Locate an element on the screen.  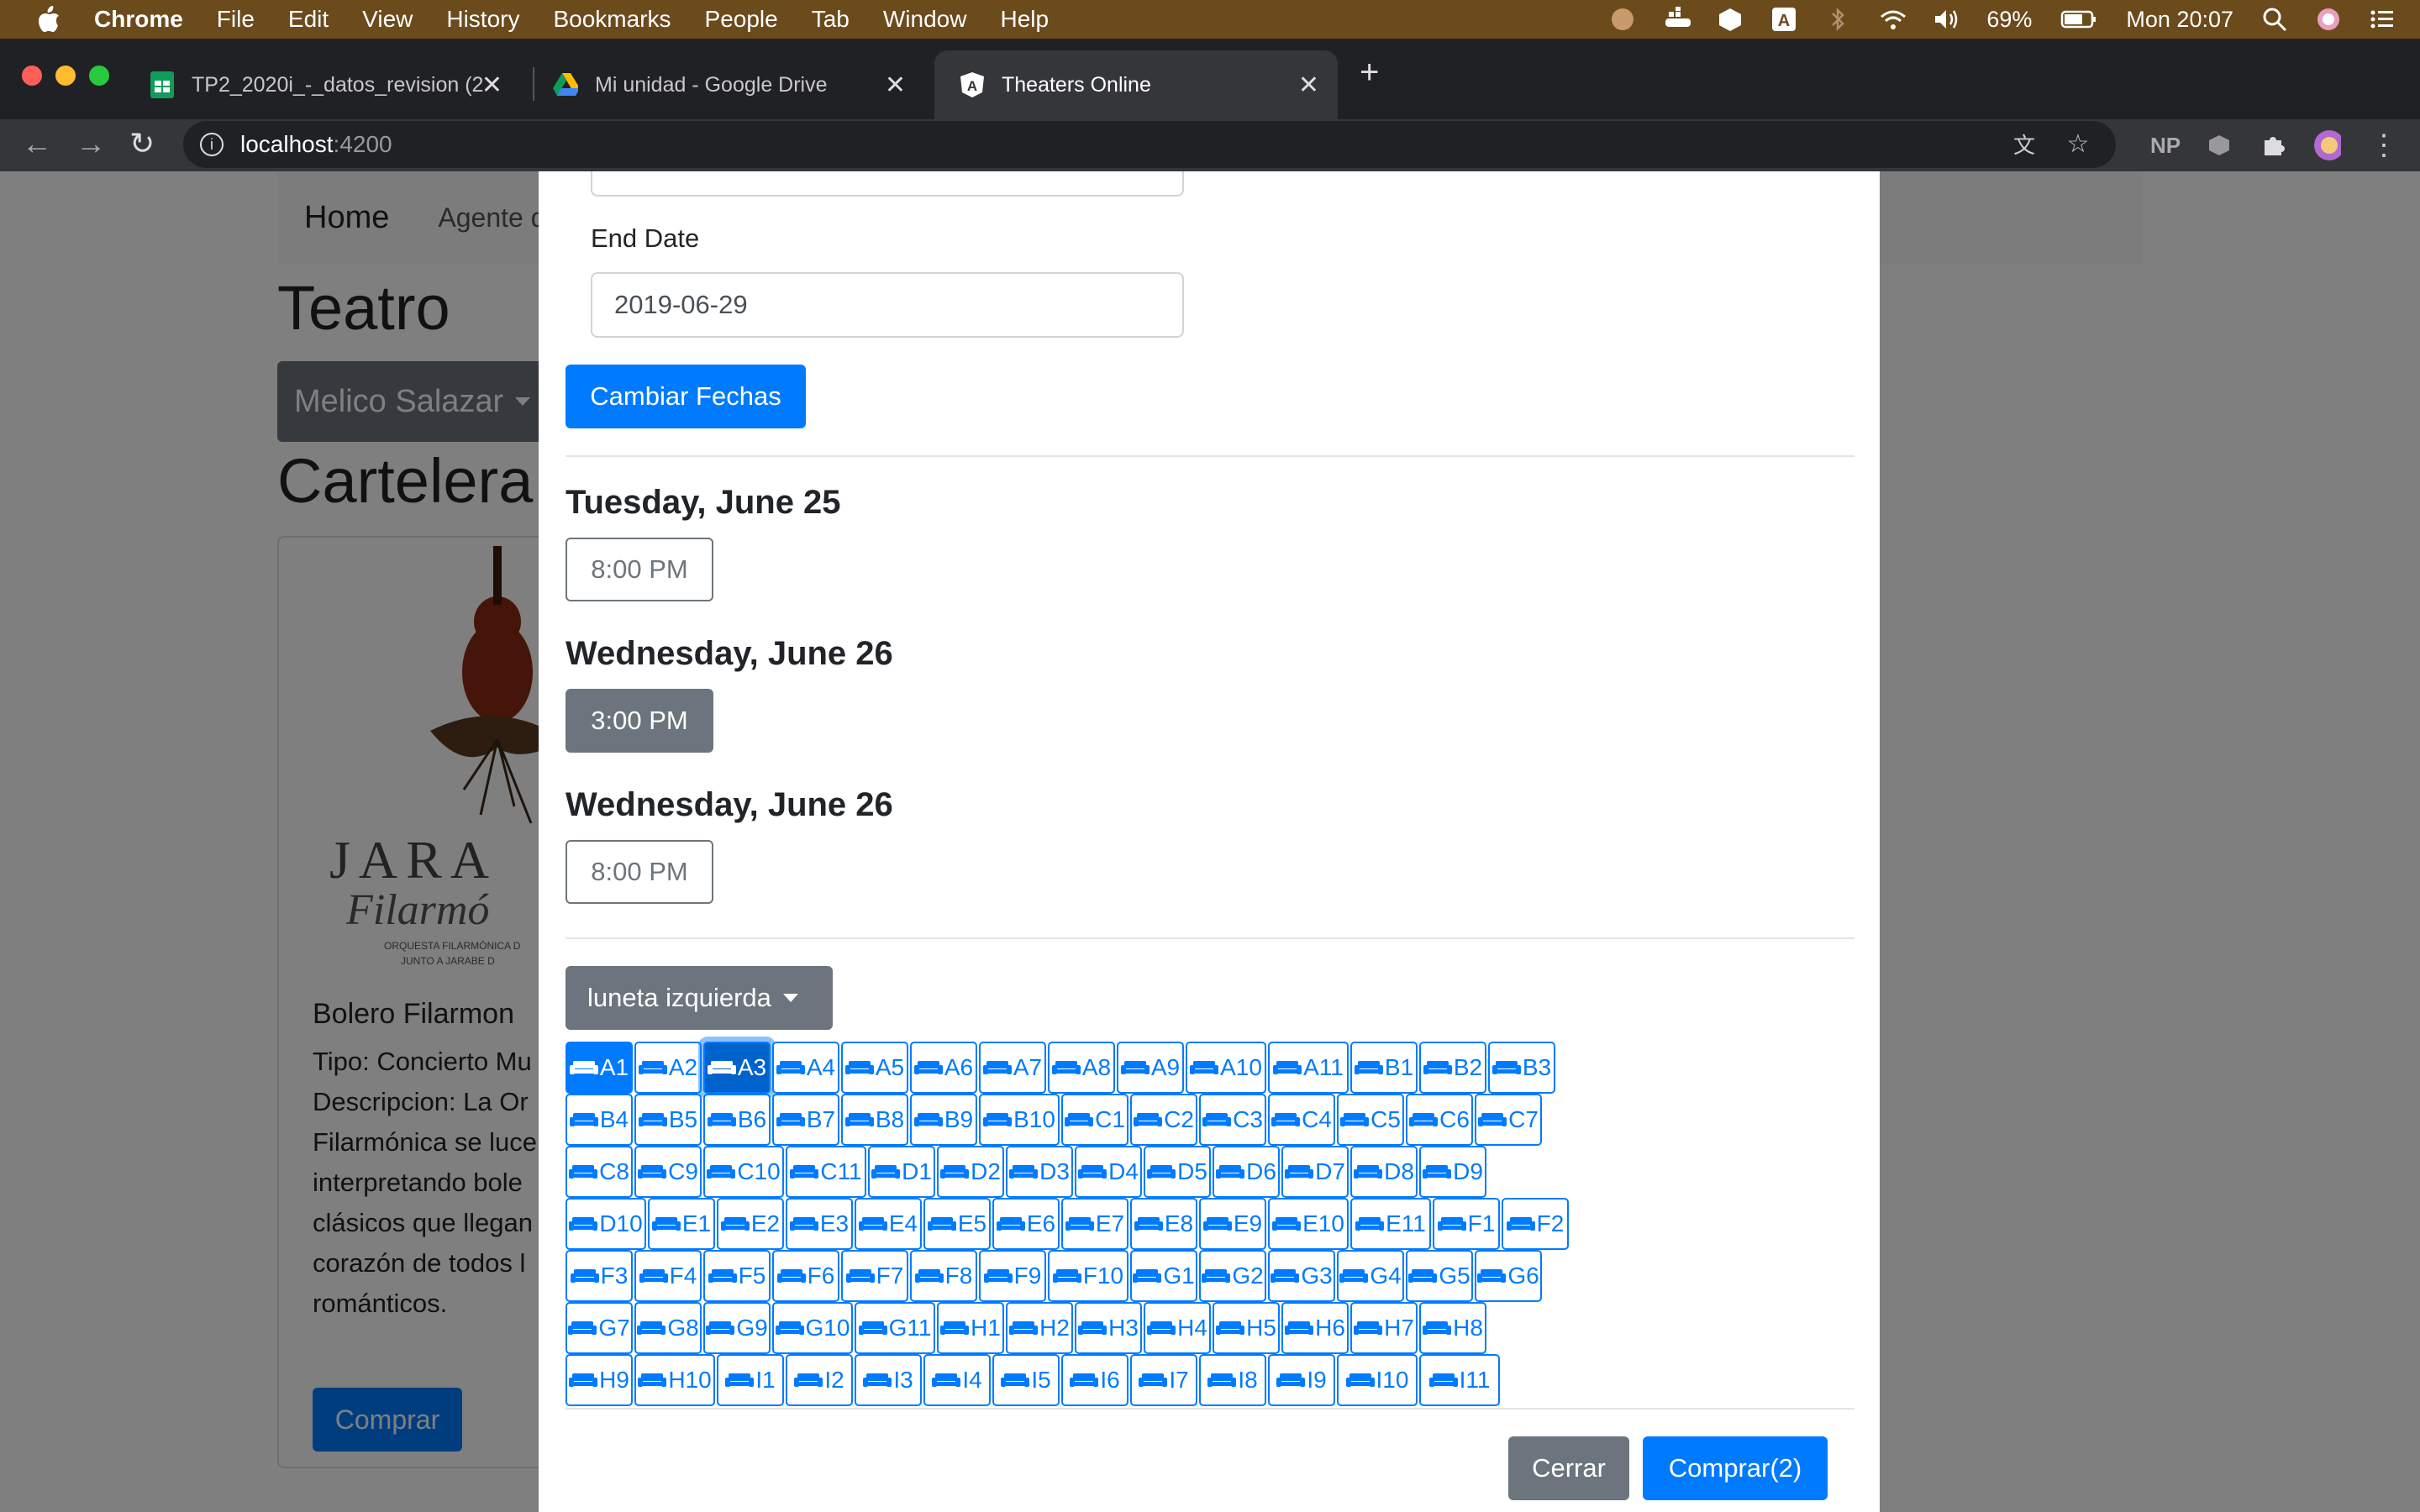
seat-button-a1: A1 is located at coordinates (599, 1068).